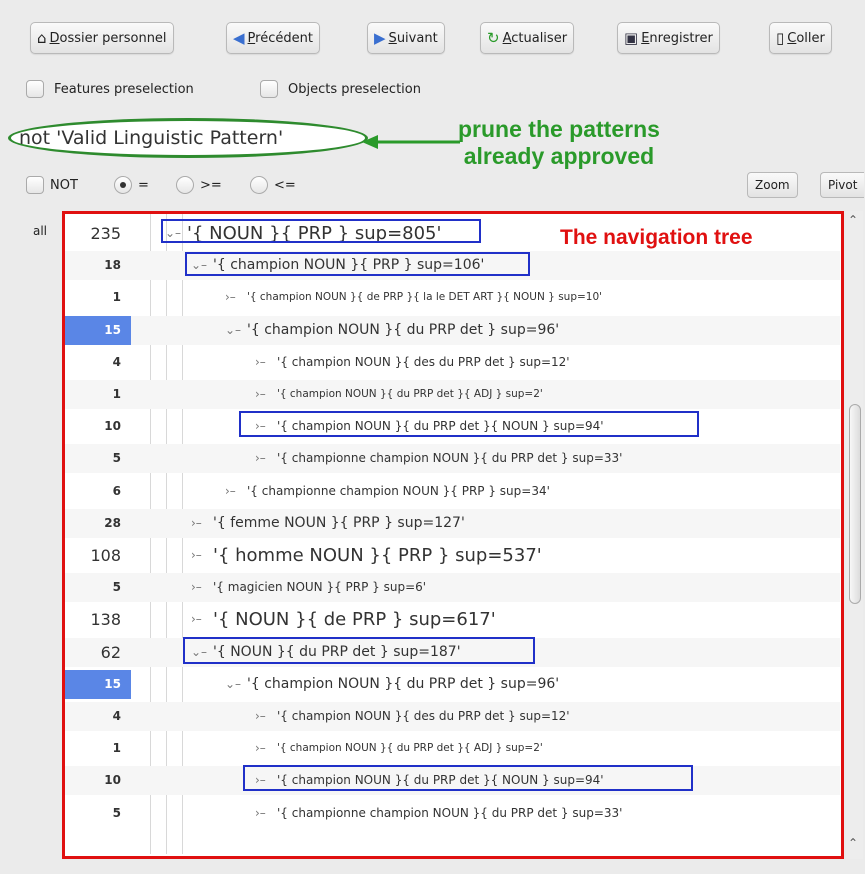 Image resolution: width=865 pixels, height=874 pixels. Describe the element at coordinates (631, 37) in the screenshot. I see `save-icon: ▣` at that location.